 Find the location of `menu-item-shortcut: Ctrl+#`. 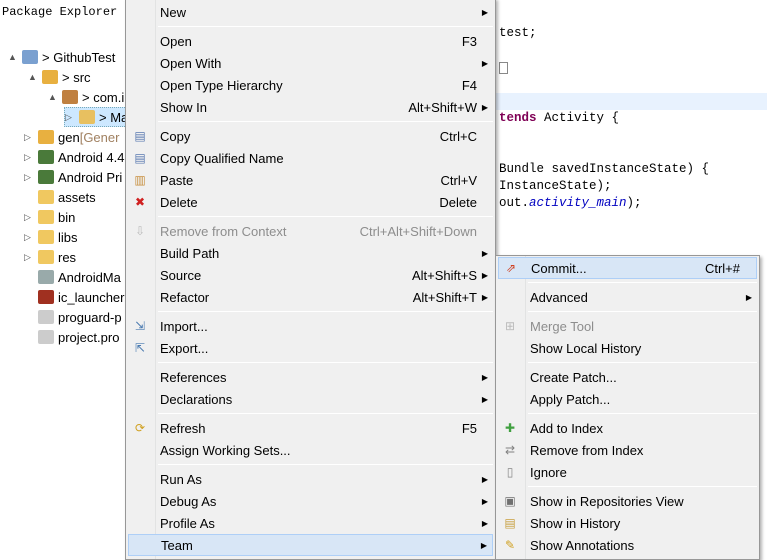

menu-item-shortcut: Ctrl+# is located at coordinates (722, 268).